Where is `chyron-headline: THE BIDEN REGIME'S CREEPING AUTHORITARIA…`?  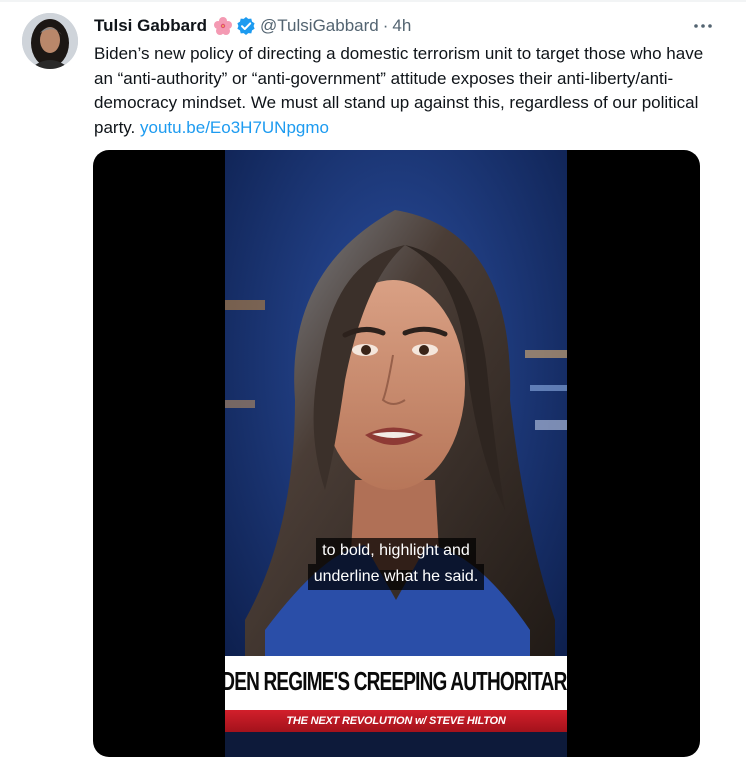
chyron-headline: THE BIDEN REGIME'S CREEPING AUTHORITARIA… is located at coordinates (396, 682).